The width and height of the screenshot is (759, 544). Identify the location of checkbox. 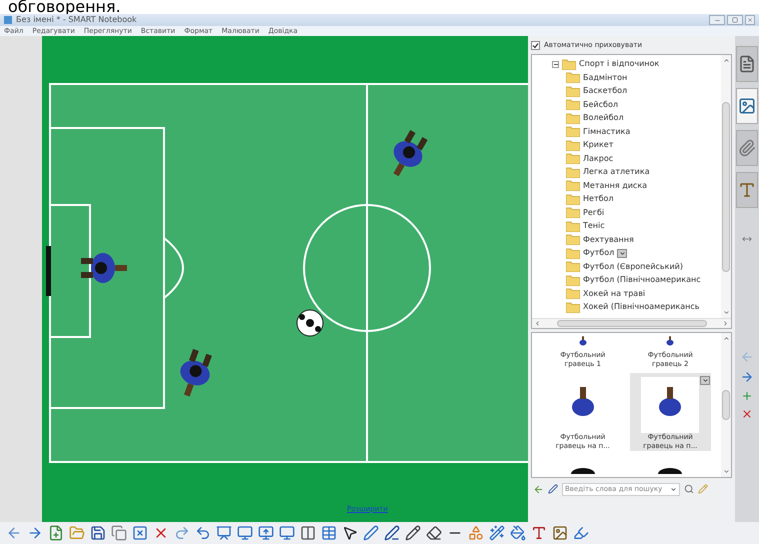
(535, 45).